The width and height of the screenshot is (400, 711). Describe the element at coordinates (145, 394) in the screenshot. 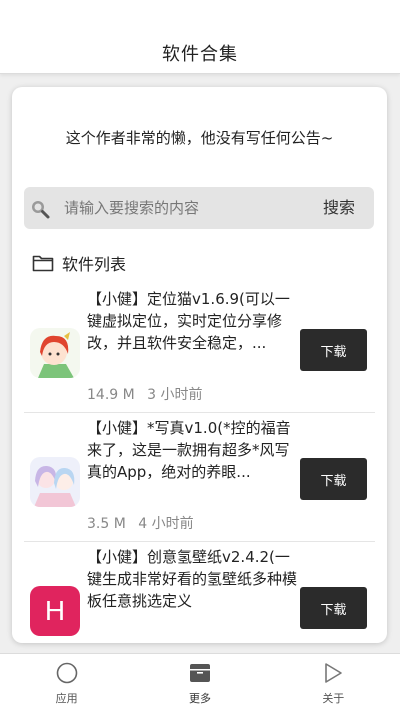

I see `app-meta: 14.9 M 3 小时前` at that location.